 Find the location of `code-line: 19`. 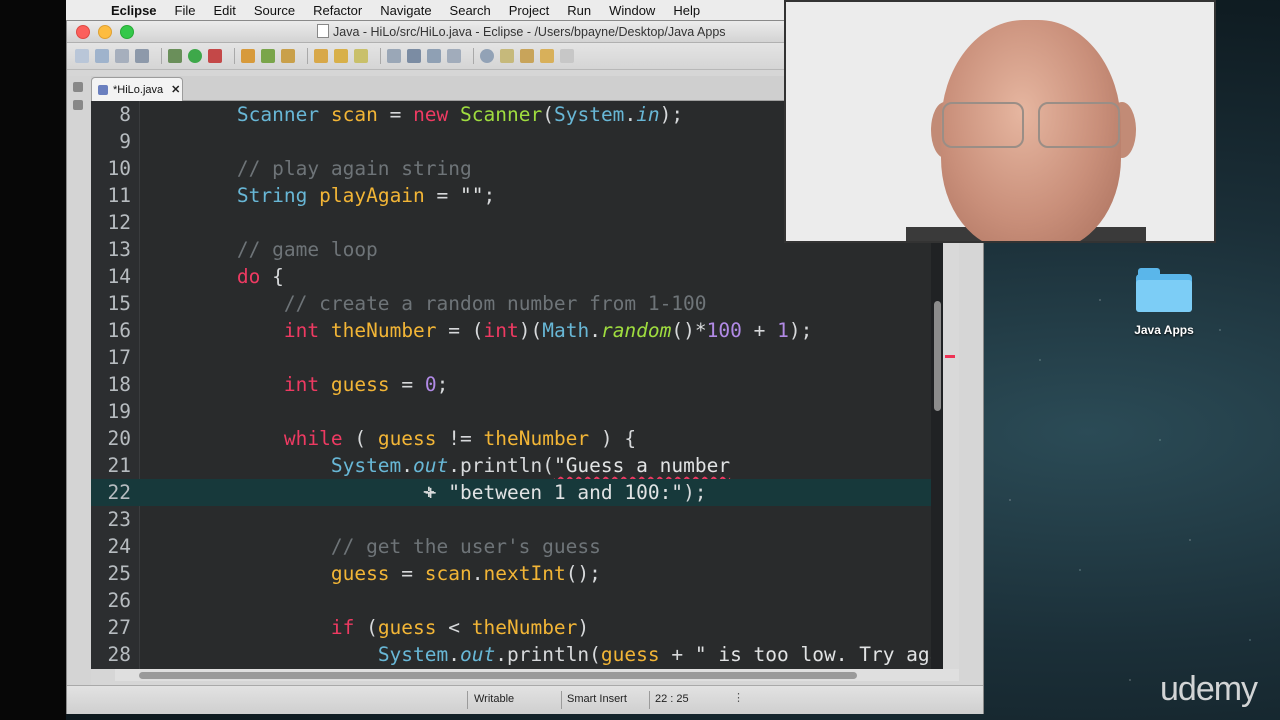

code-line: 19 is located at coordinates (517, 411).